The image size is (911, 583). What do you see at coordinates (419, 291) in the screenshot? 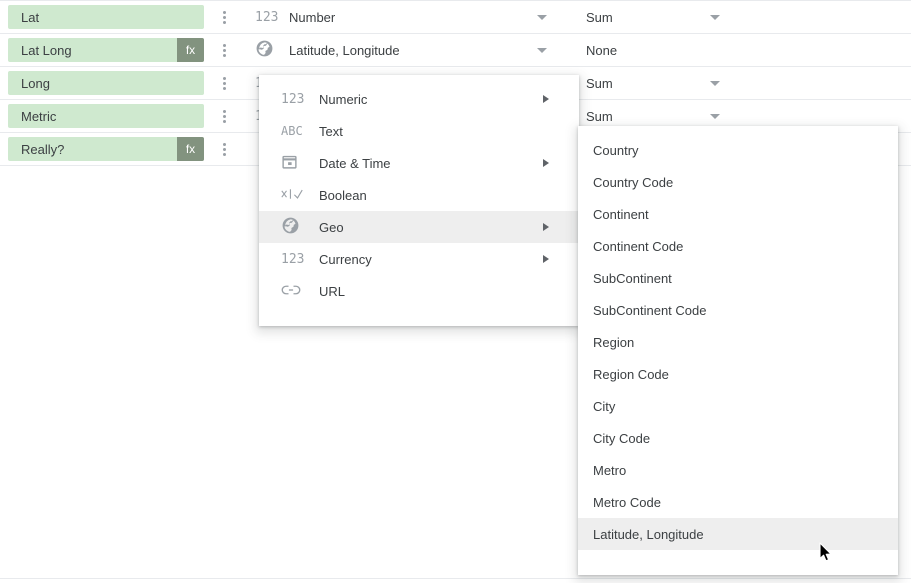
I see `type-menu-item-url: URL` at bounding box center [419, 291].